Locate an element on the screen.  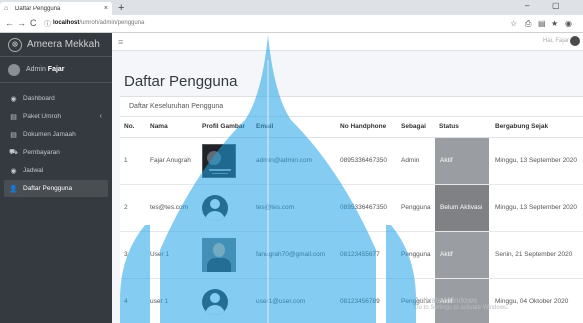
status-cell: Belum Aktivasi is located at coordinates (463, 208).